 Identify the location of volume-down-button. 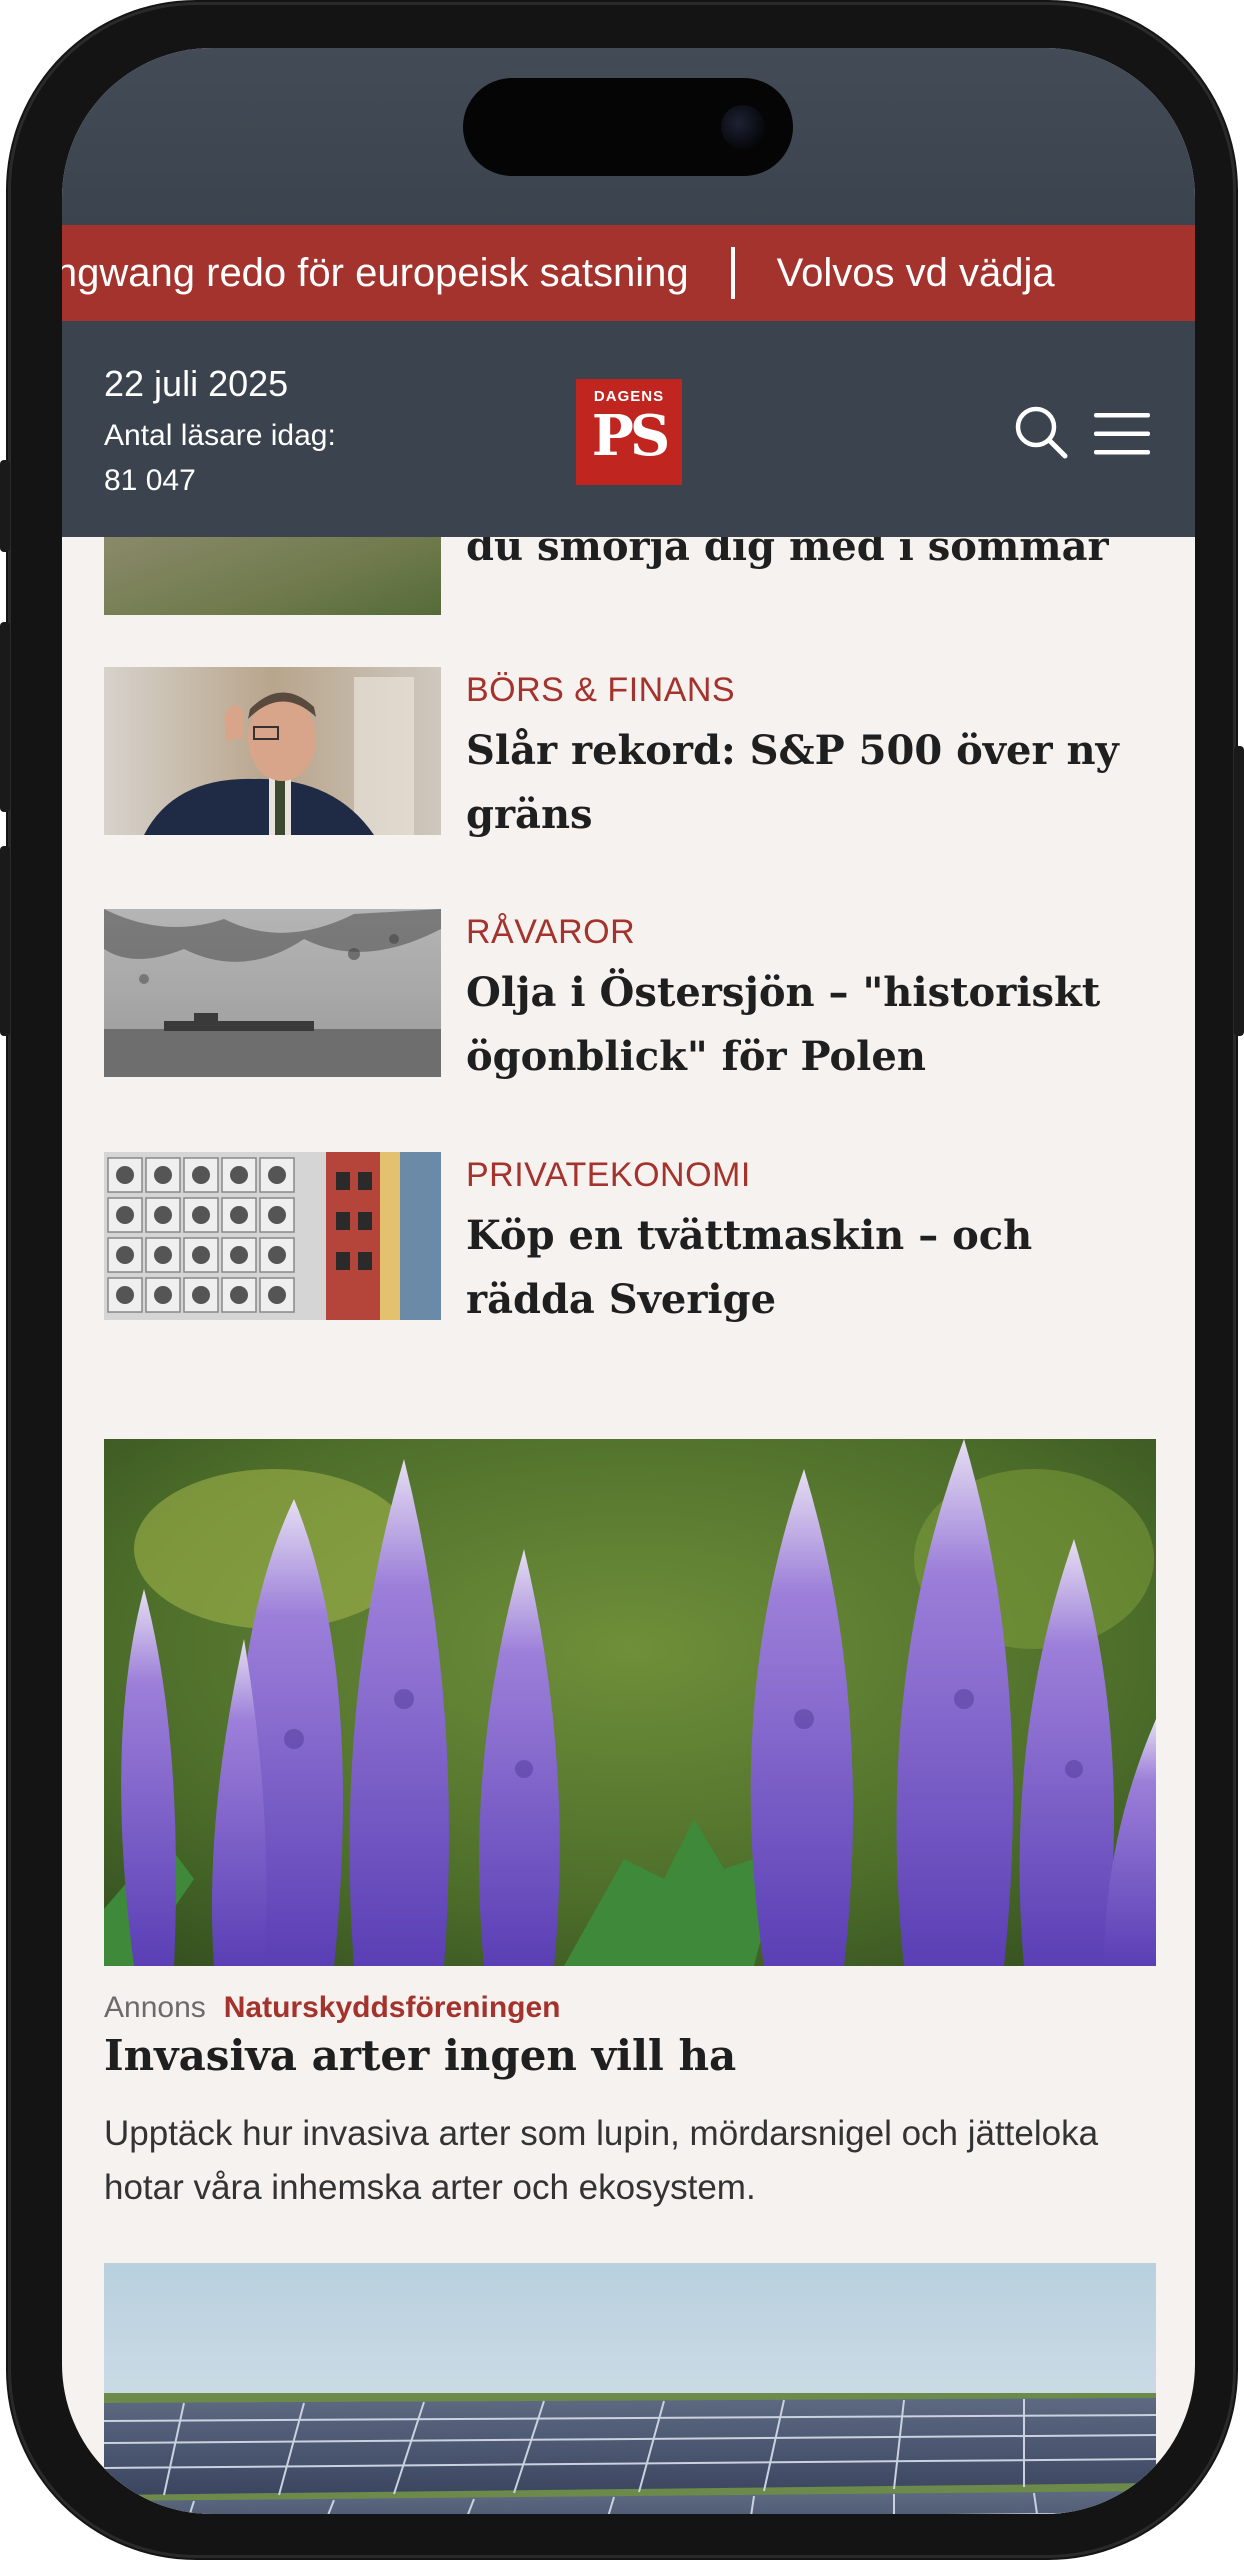
(5, 941).